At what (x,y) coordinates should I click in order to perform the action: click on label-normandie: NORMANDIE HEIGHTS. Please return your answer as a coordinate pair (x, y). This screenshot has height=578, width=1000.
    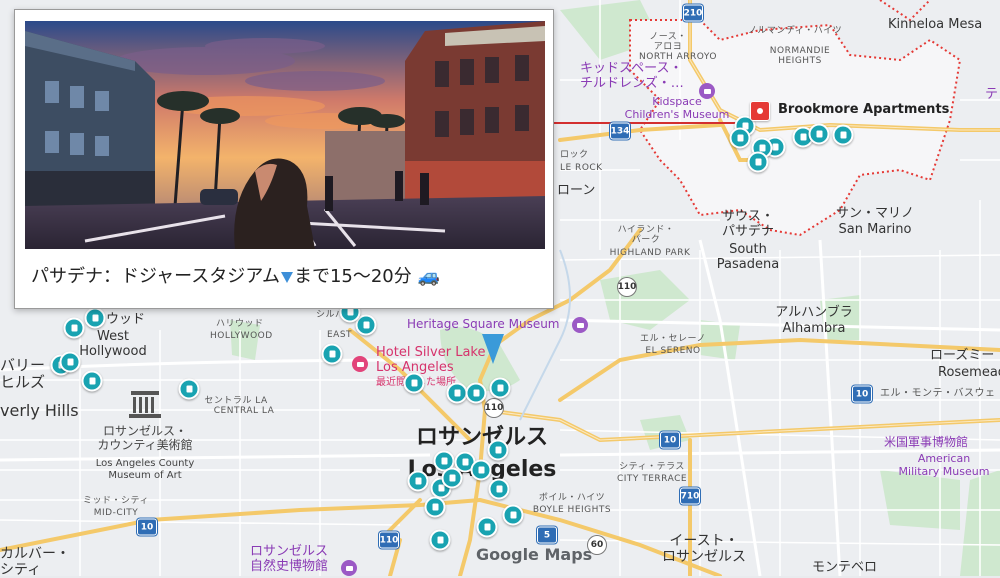
    Looking at the image, I should click on (800, 56).